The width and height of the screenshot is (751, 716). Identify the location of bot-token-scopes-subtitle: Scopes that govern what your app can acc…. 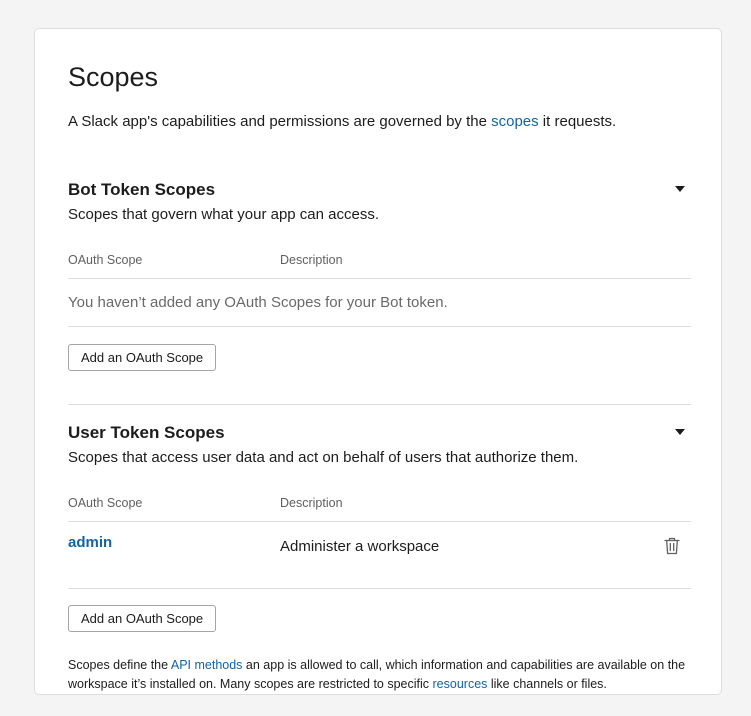
(224, 214).